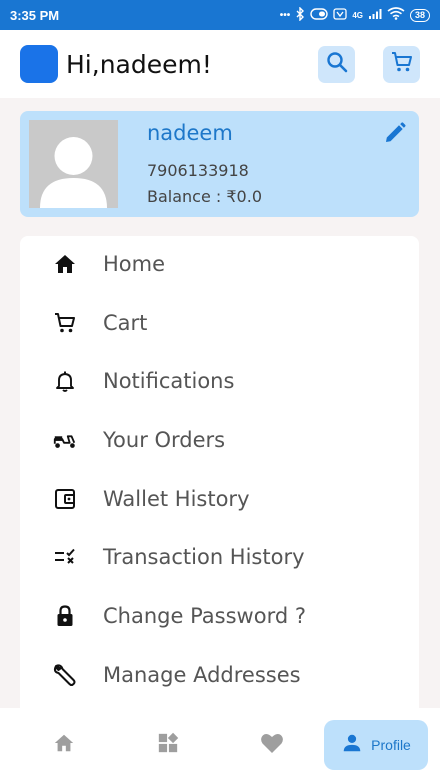  Describe the element at coordinates (35, 15) in the screenshot. I see `status-time: 3:35 PM` at that location.